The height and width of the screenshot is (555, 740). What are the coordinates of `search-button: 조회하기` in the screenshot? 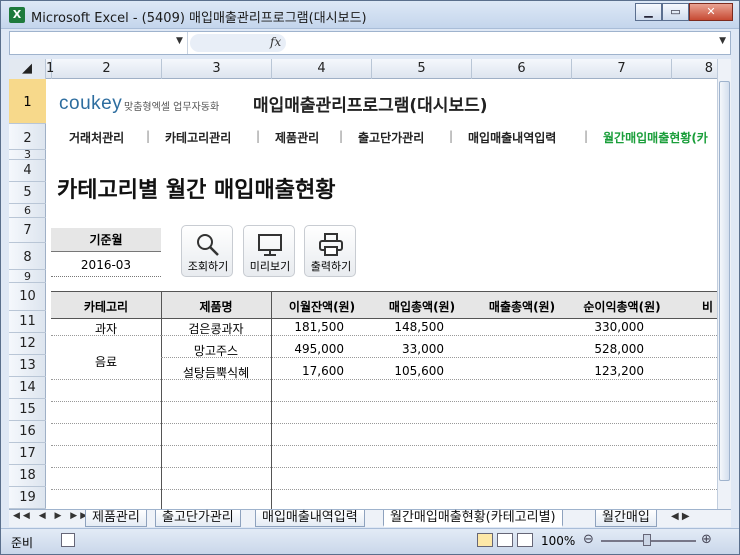 It's located at (207, 251).